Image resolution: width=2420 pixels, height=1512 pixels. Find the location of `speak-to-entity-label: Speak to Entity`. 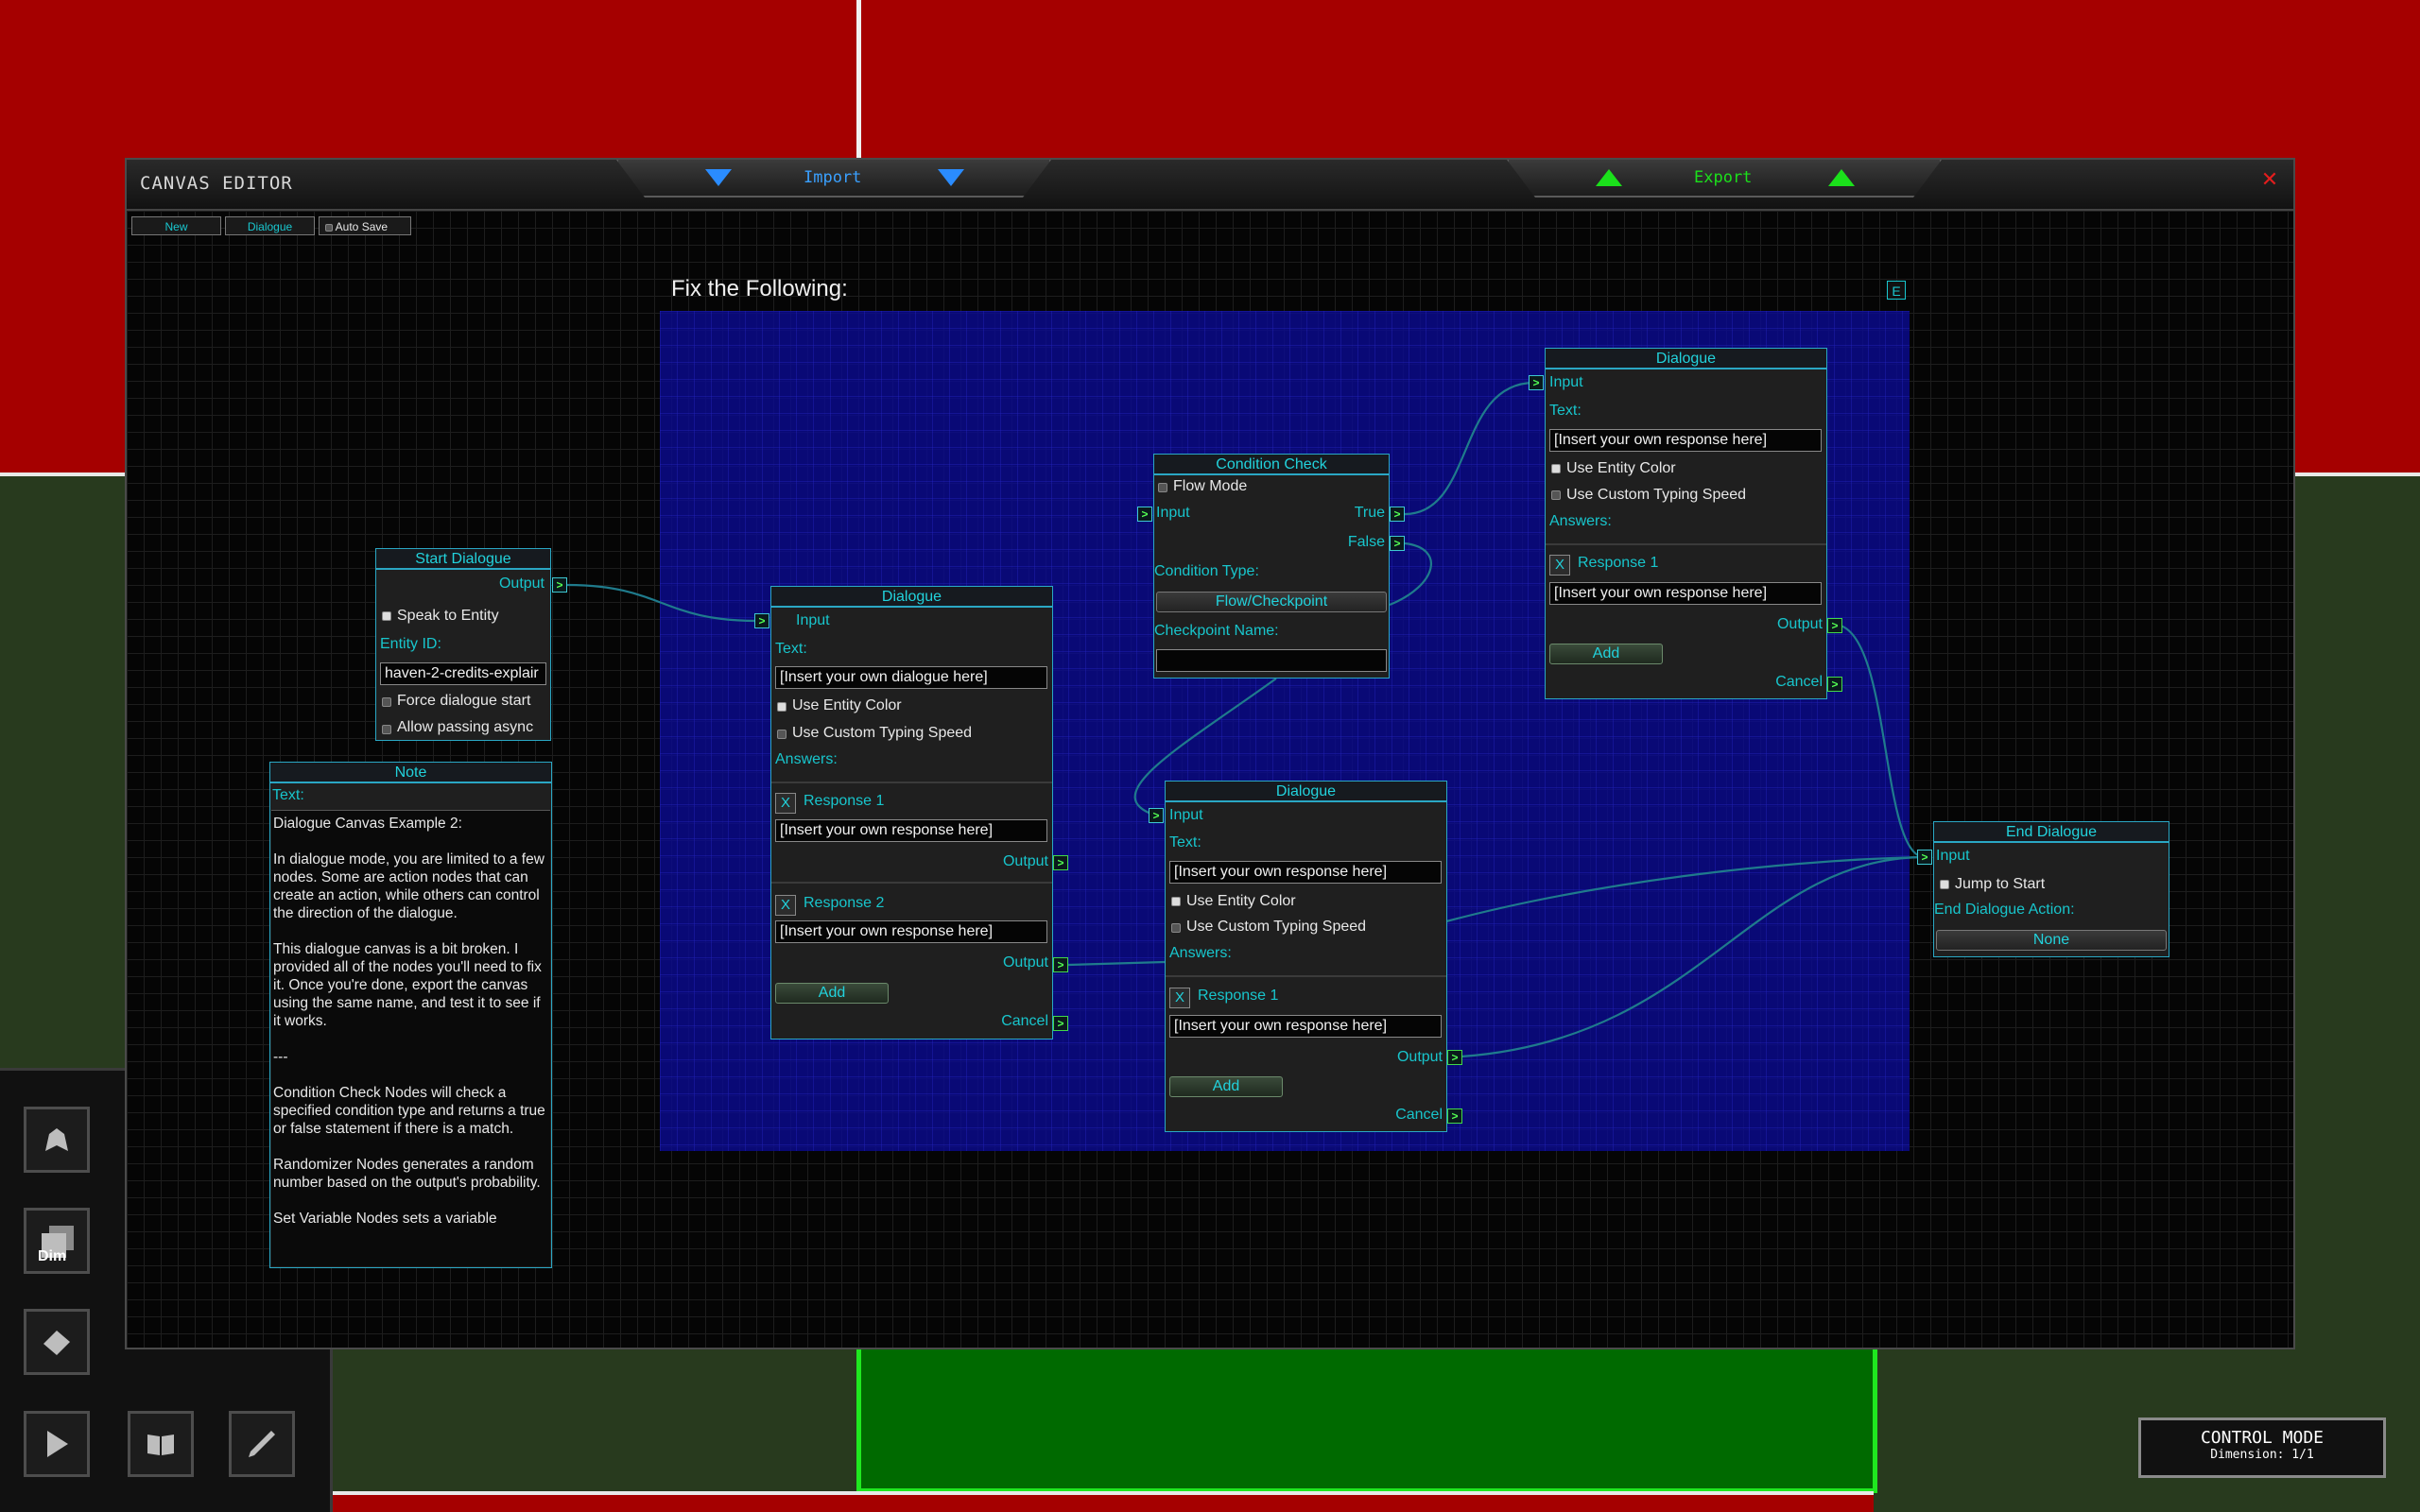

speak-to-entity-label: Speak to Entity is located at coordinates (448, 616).